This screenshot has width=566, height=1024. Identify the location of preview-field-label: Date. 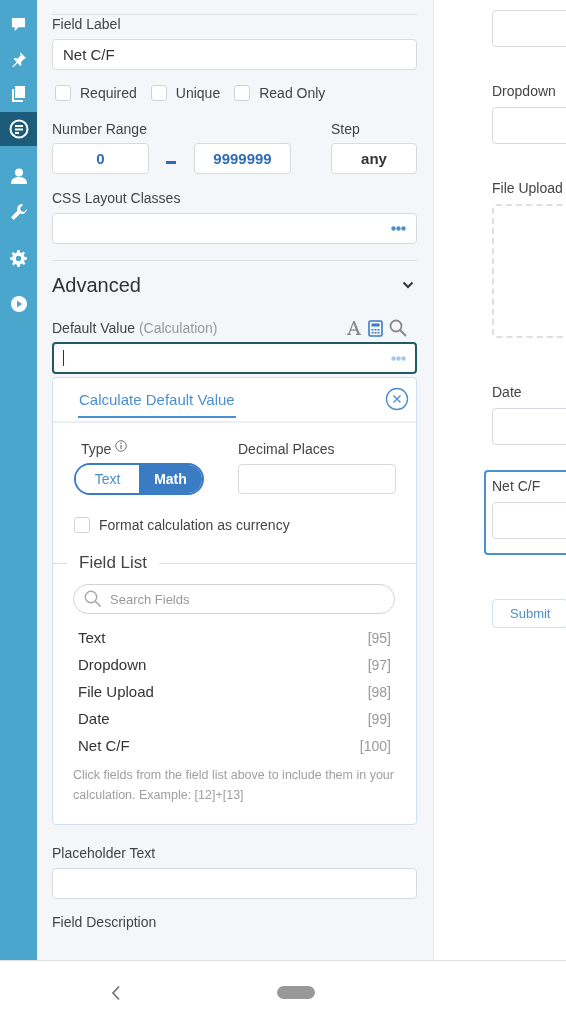
(507, 392).